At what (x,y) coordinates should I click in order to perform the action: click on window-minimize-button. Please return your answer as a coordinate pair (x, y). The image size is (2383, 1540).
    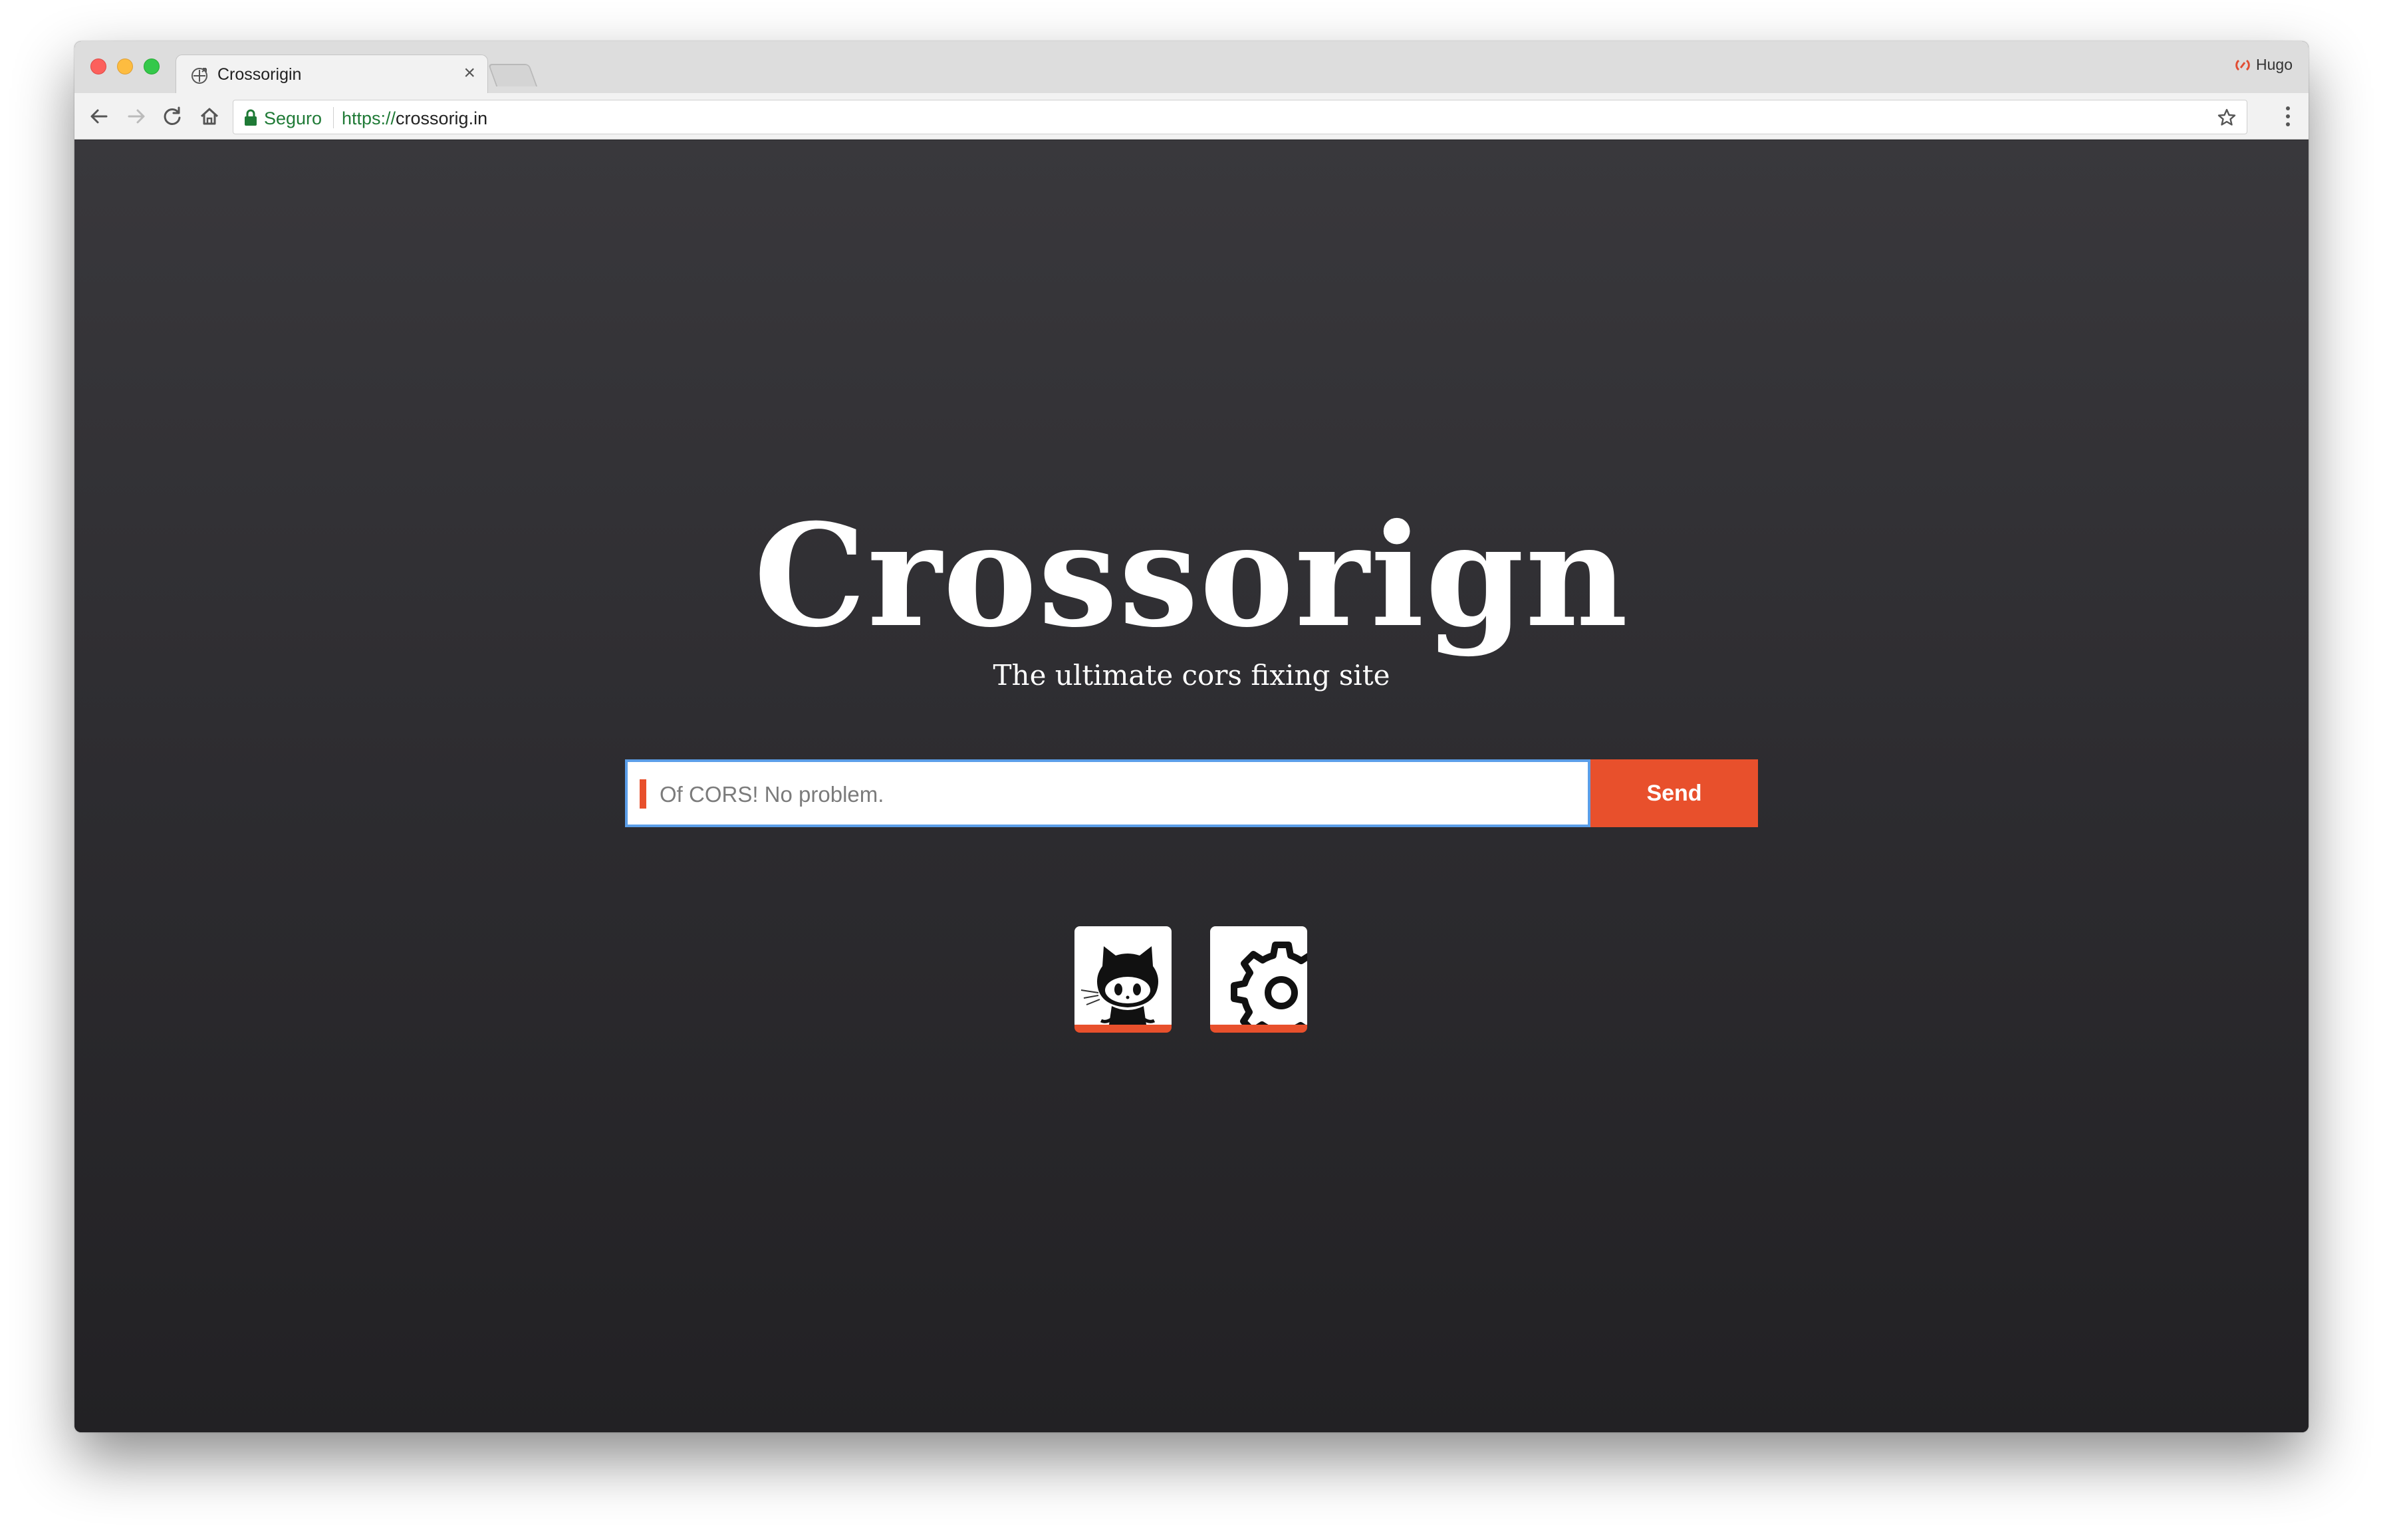
    Looking at the image, I should click on (125, 66).